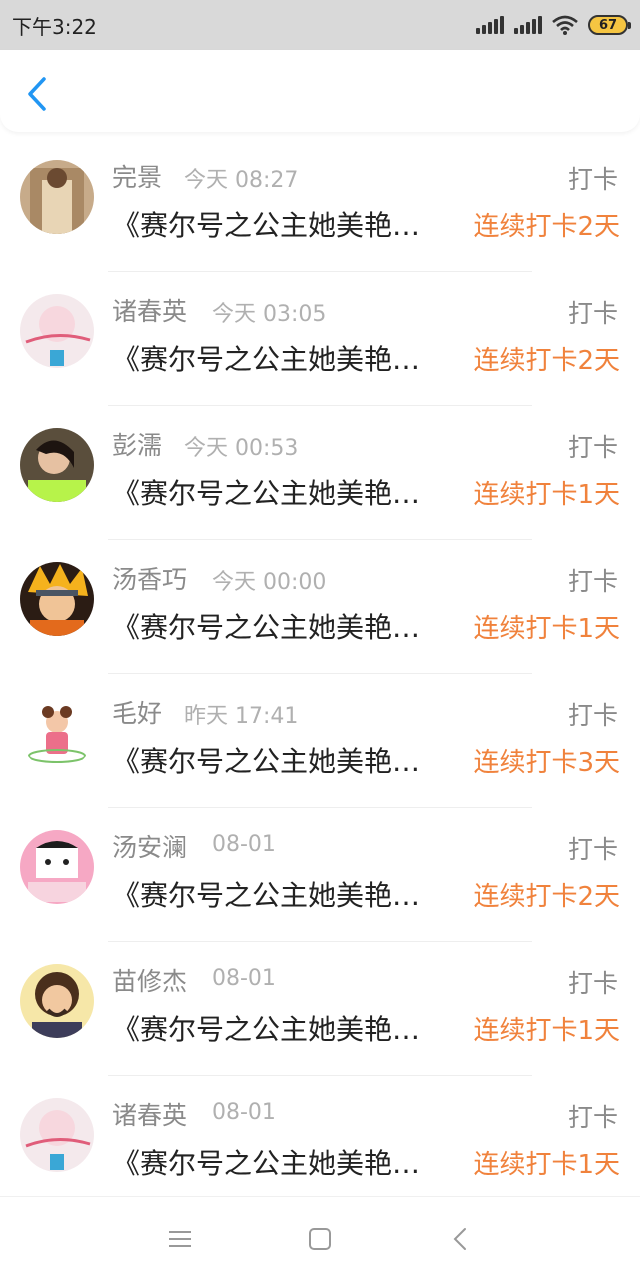 This screenshot has height=1280, width=640. Describe the element at coordinates (241, 448) in the screenshot. I see `post-time: 今天 00:53` at that location.